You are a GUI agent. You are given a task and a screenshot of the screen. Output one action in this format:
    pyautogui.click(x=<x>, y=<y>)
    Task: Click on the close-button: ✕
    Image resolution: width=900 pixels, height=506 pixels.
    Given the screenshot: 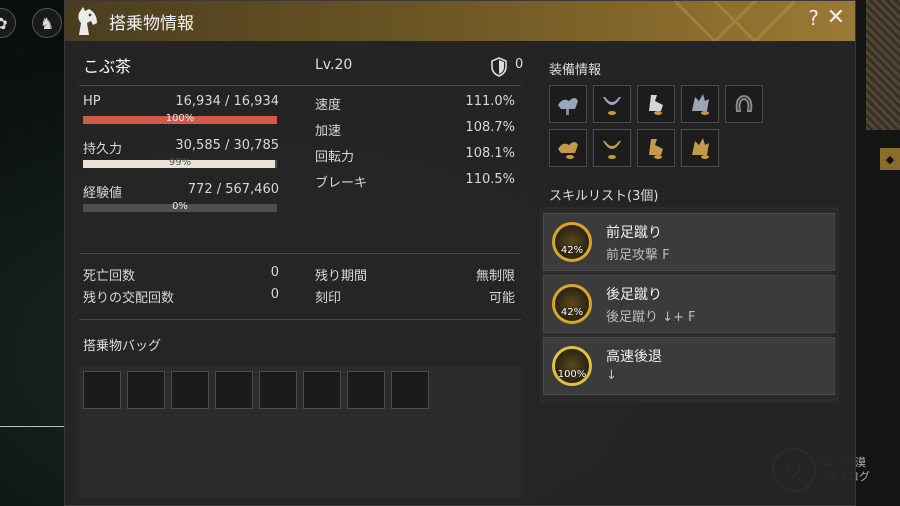 What is the action you would take?
    pyautogui.click(x=836, y=17)
    